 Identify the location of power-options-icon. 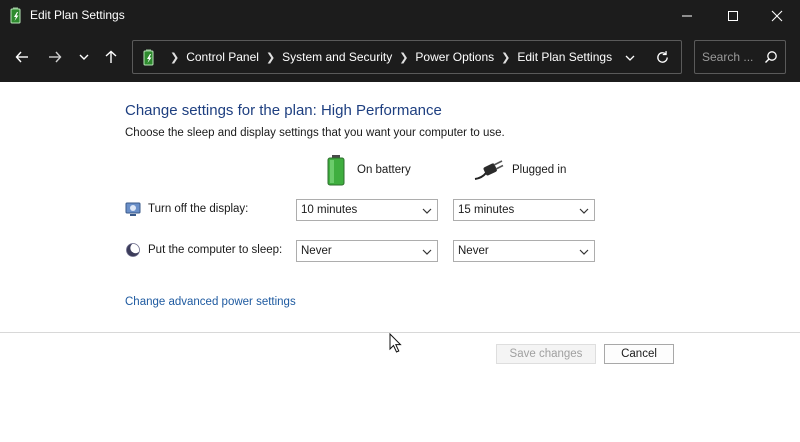
(15, 15).